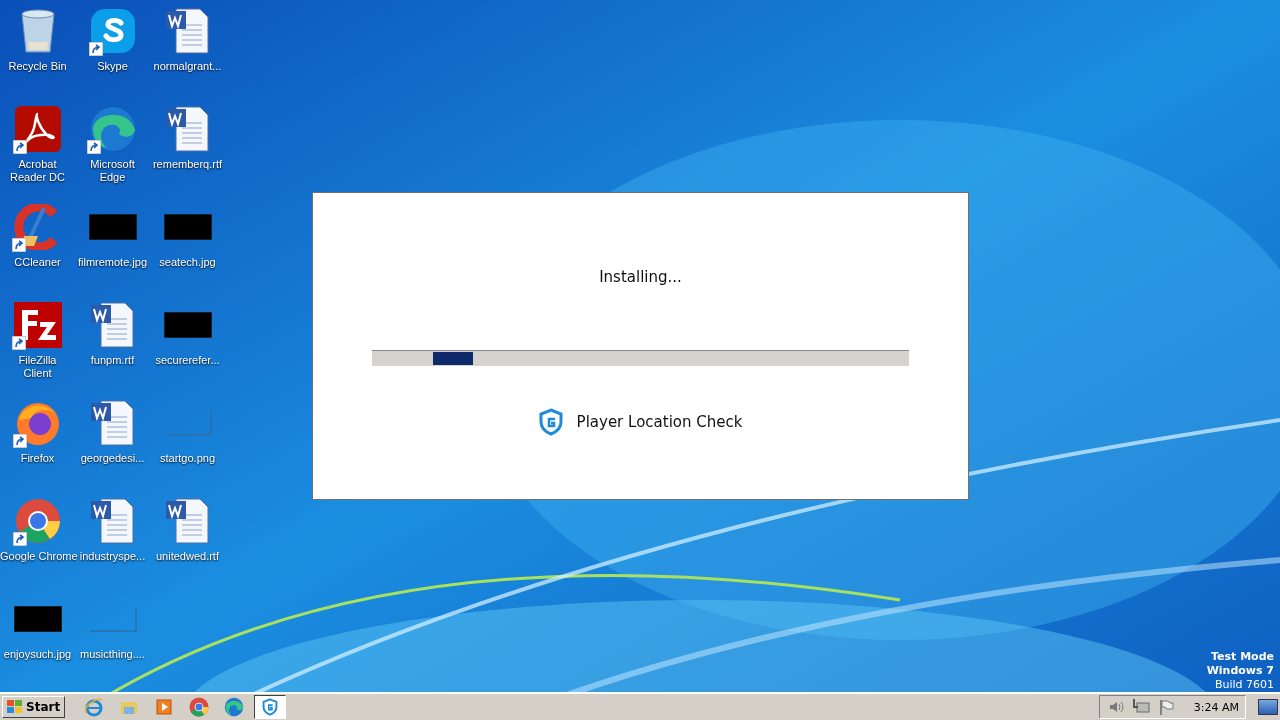  I want to click on icon-label: Recycle Bin, so click(37, 66).